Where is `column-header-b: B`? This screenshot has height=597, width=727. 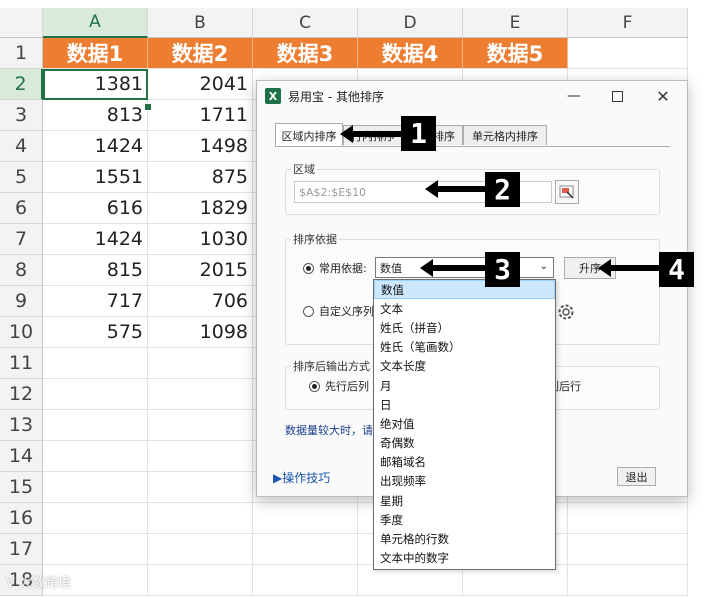 column-header-b: B is located at coordinates (200, 23).